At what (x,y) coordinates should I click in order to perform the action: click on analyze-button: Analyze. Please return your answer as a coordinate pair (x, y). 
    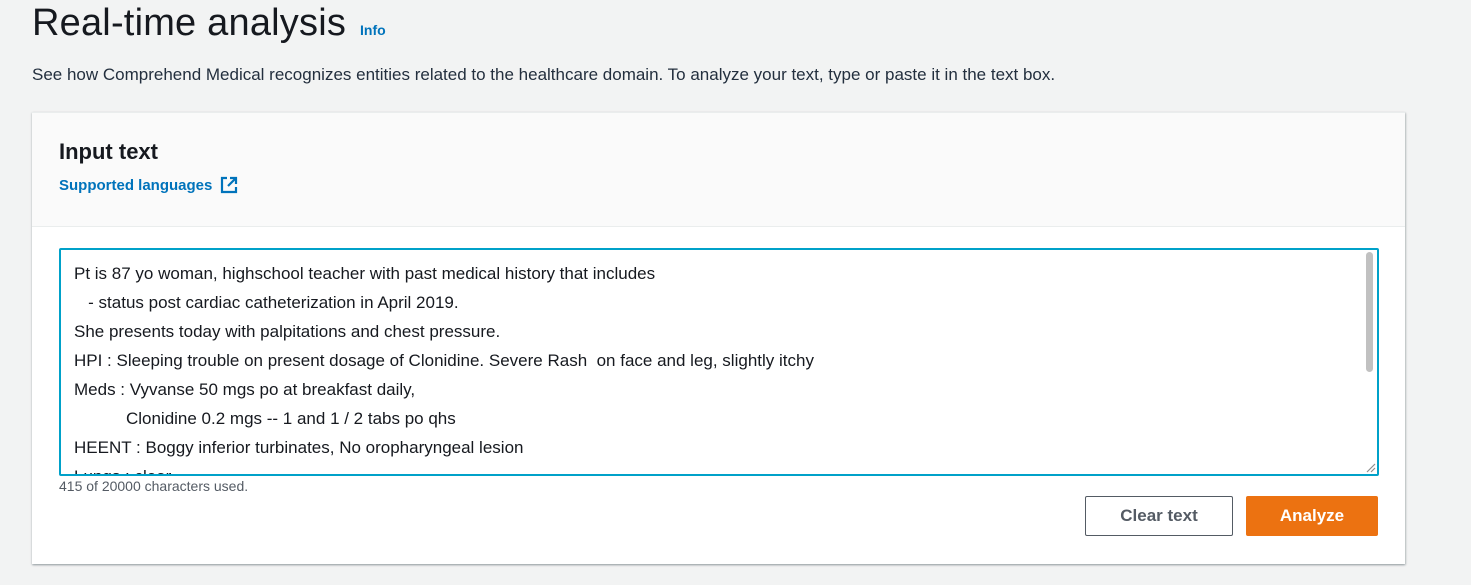
    Looking at the image, I should click on (1312, 516).